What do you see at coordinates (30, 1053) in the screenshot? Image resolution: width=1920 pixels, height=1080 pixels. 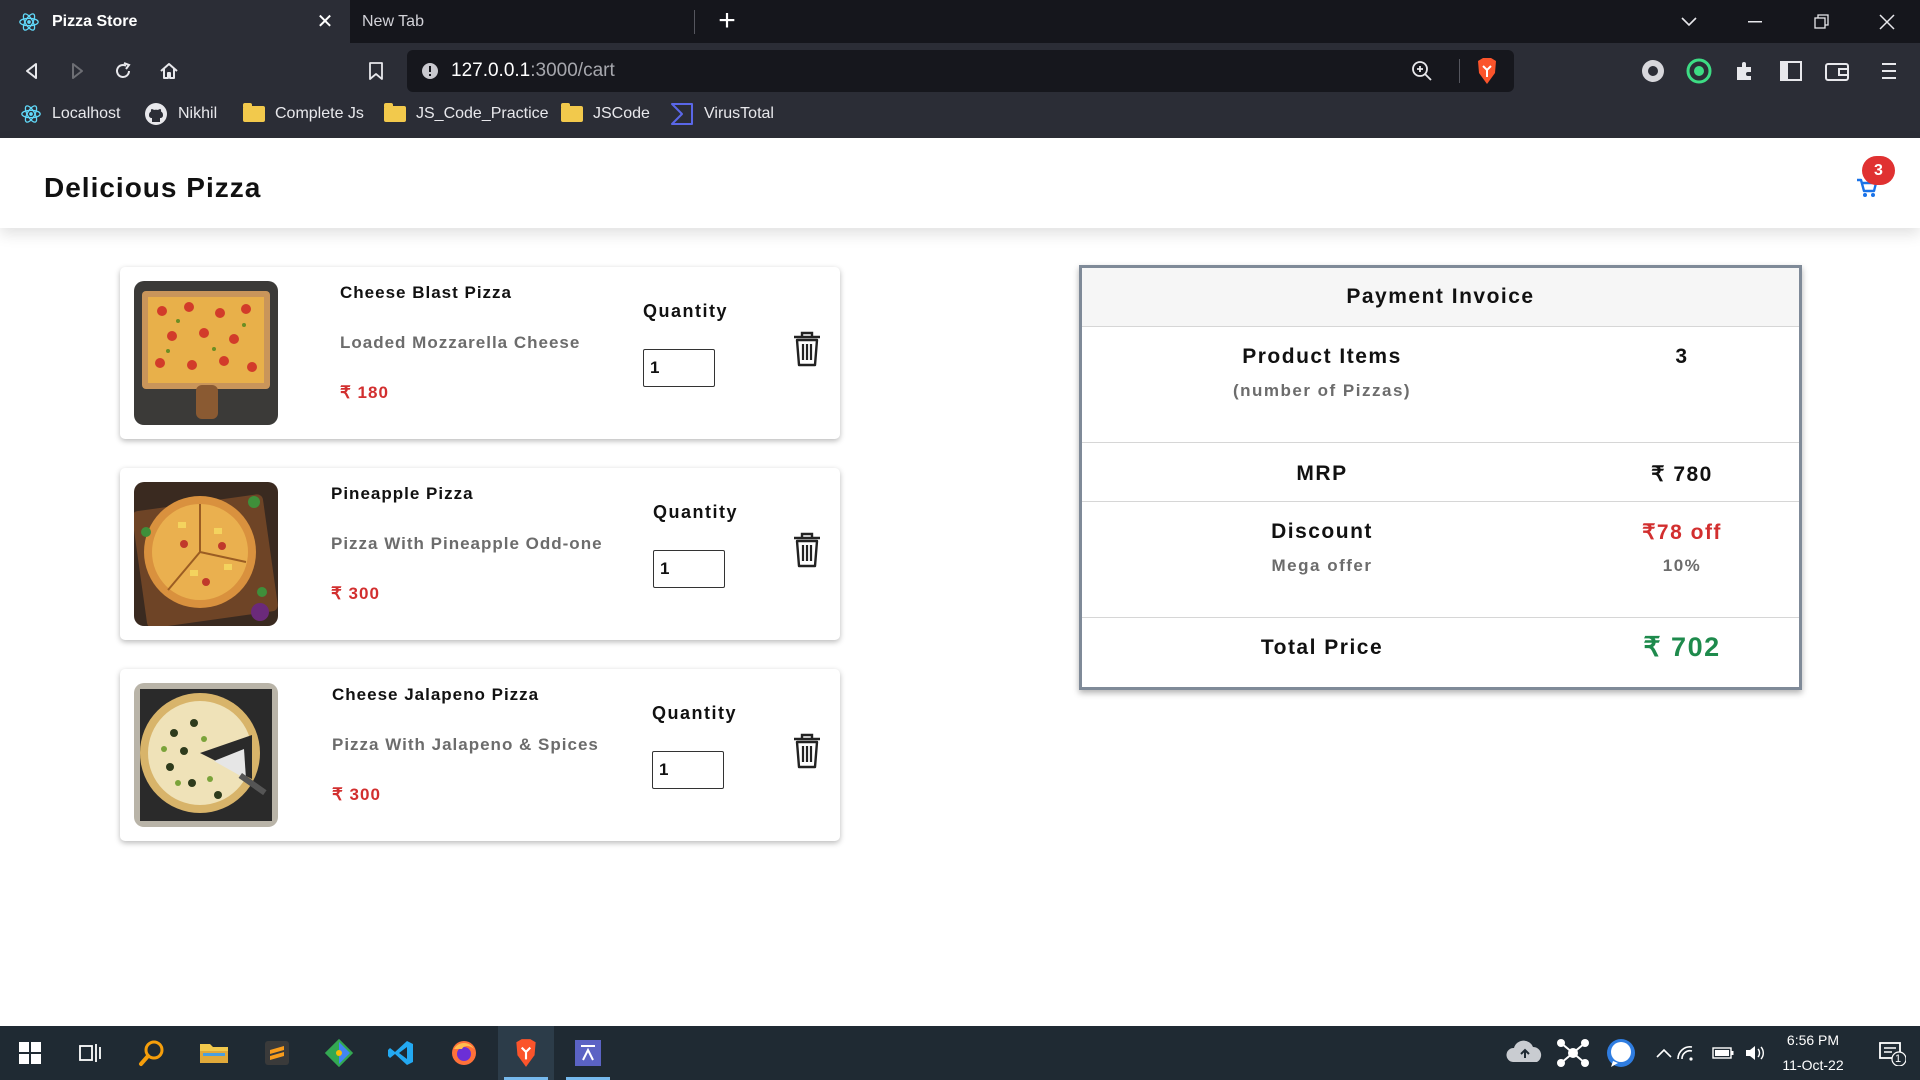 I see `windows-start-icon` at bounding box center [30, 1053].